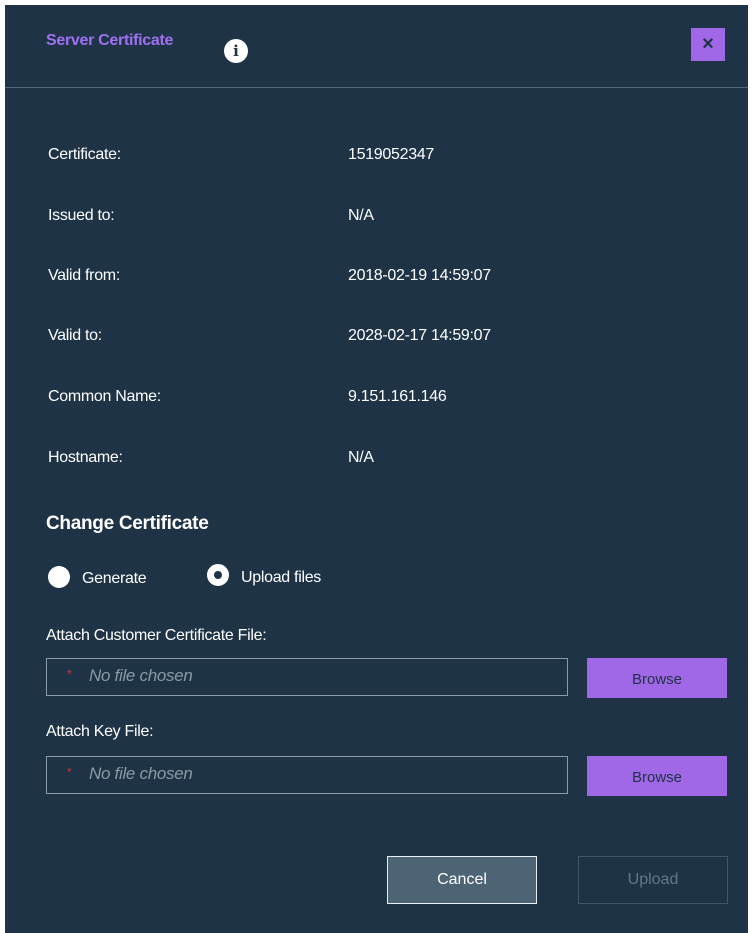 The image size is (753, 933). What do you see at coordinates (419, 335) in the screenshot?
I see `detail-value: 2028-02-17 14:59:07` at bounding box center [419, 335].